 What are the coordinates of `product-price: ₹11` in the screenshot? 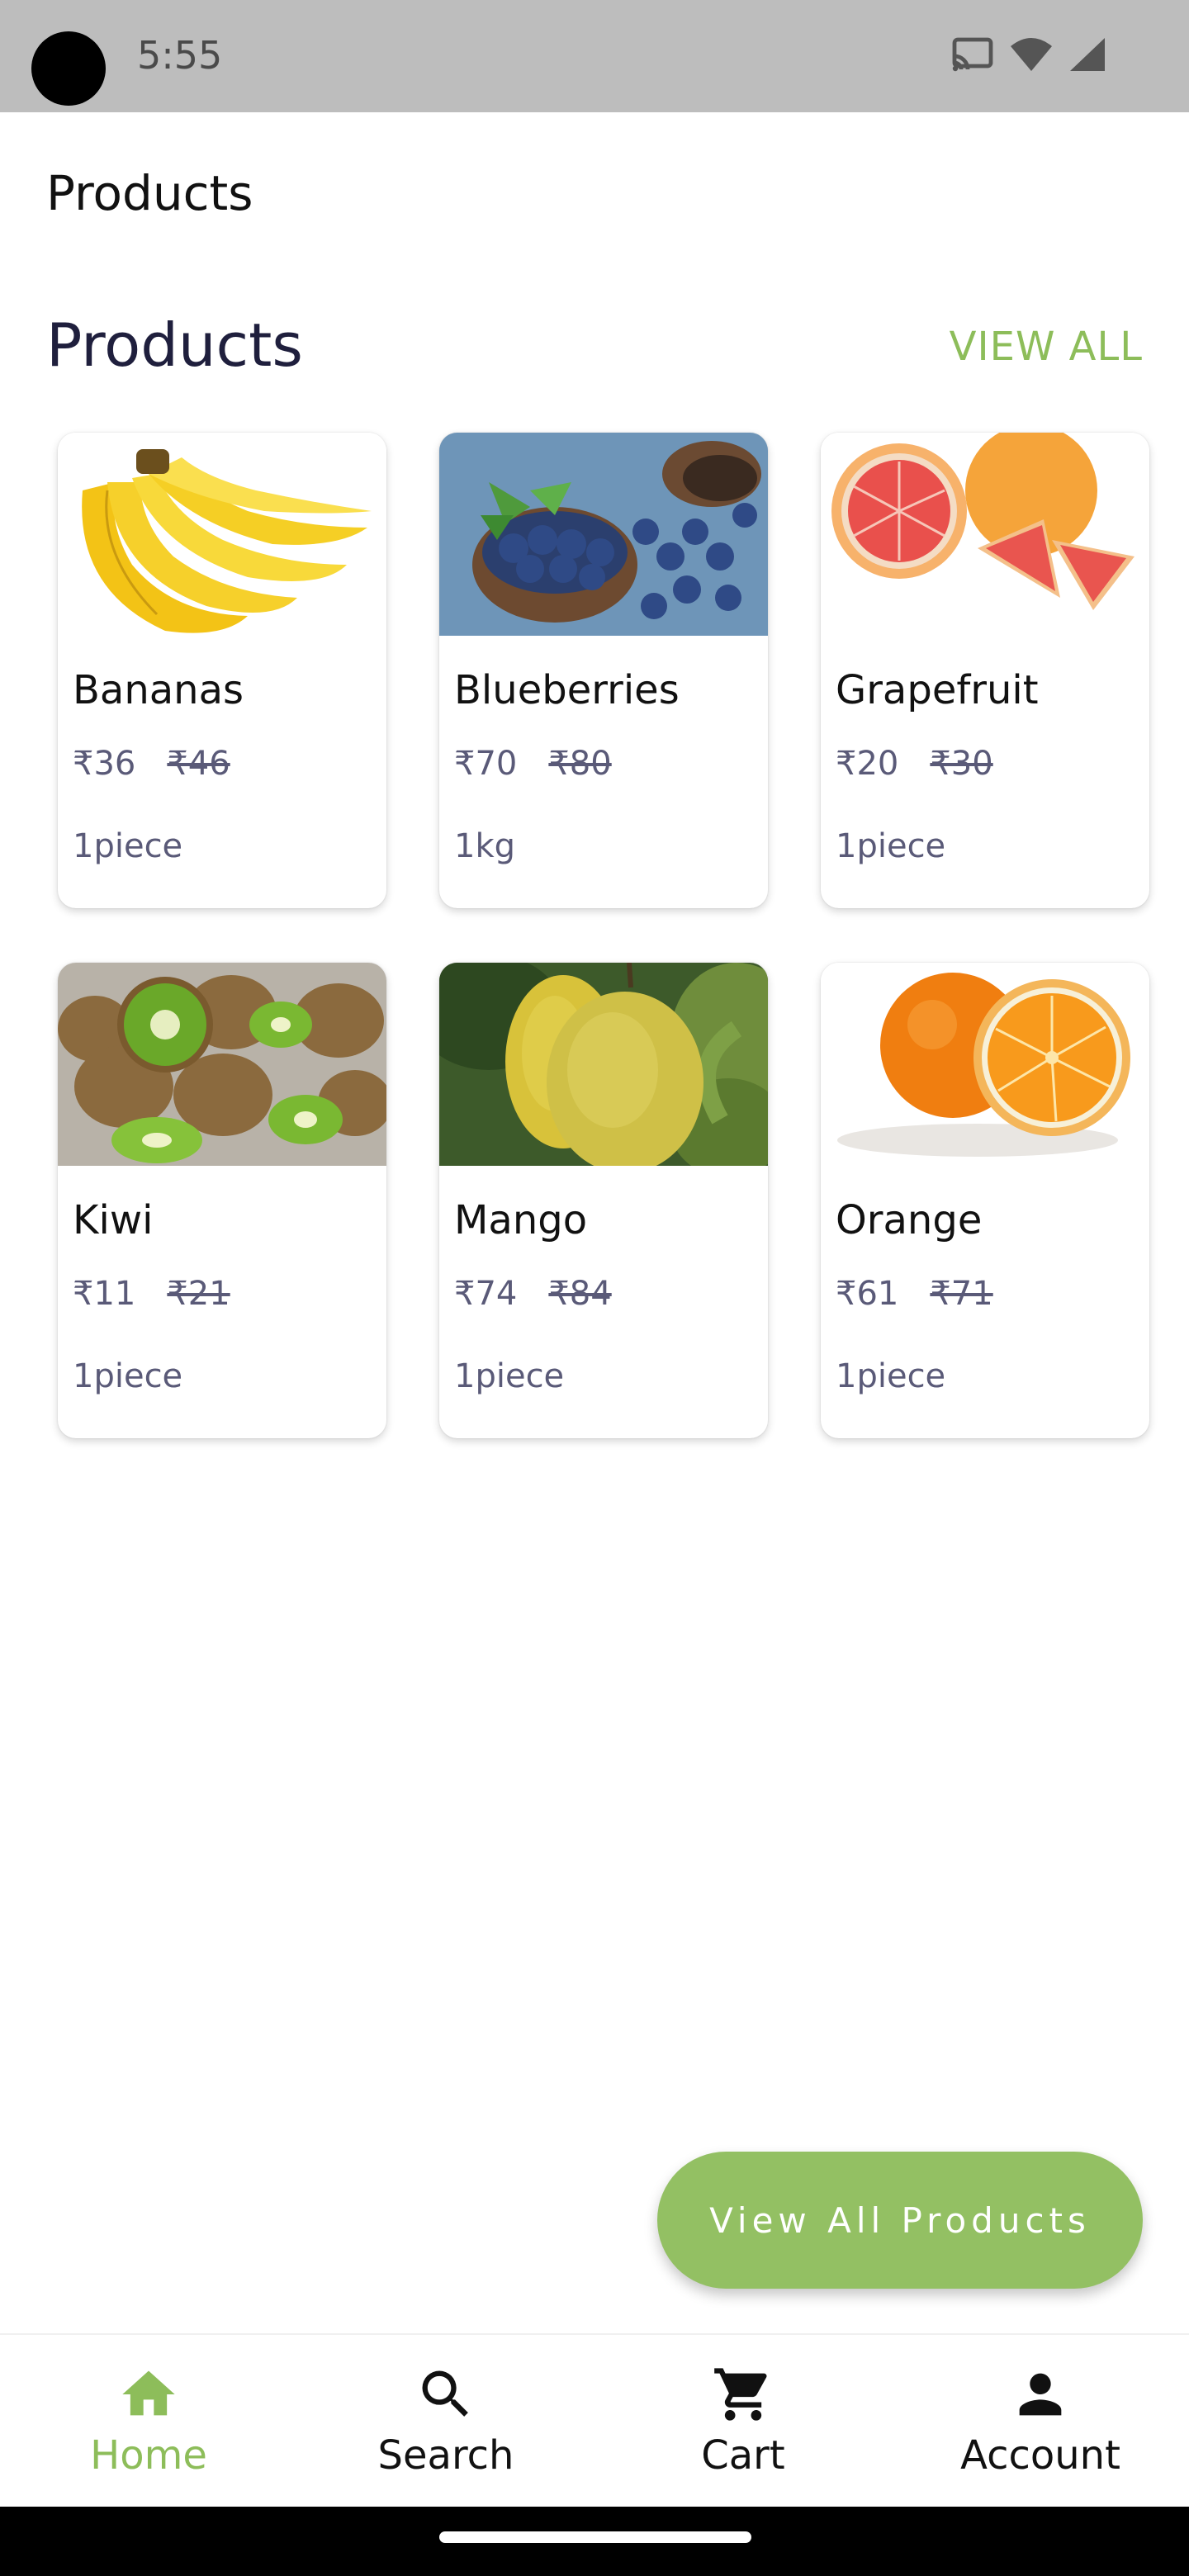 It's located at (104, 1294).